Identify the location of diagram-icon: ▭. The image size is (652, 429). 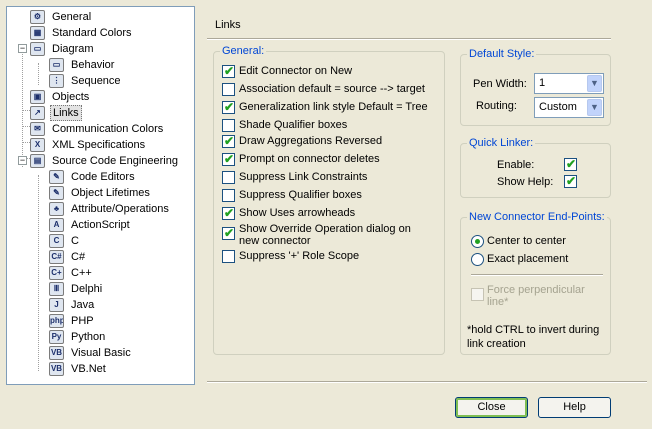
(37, 49).